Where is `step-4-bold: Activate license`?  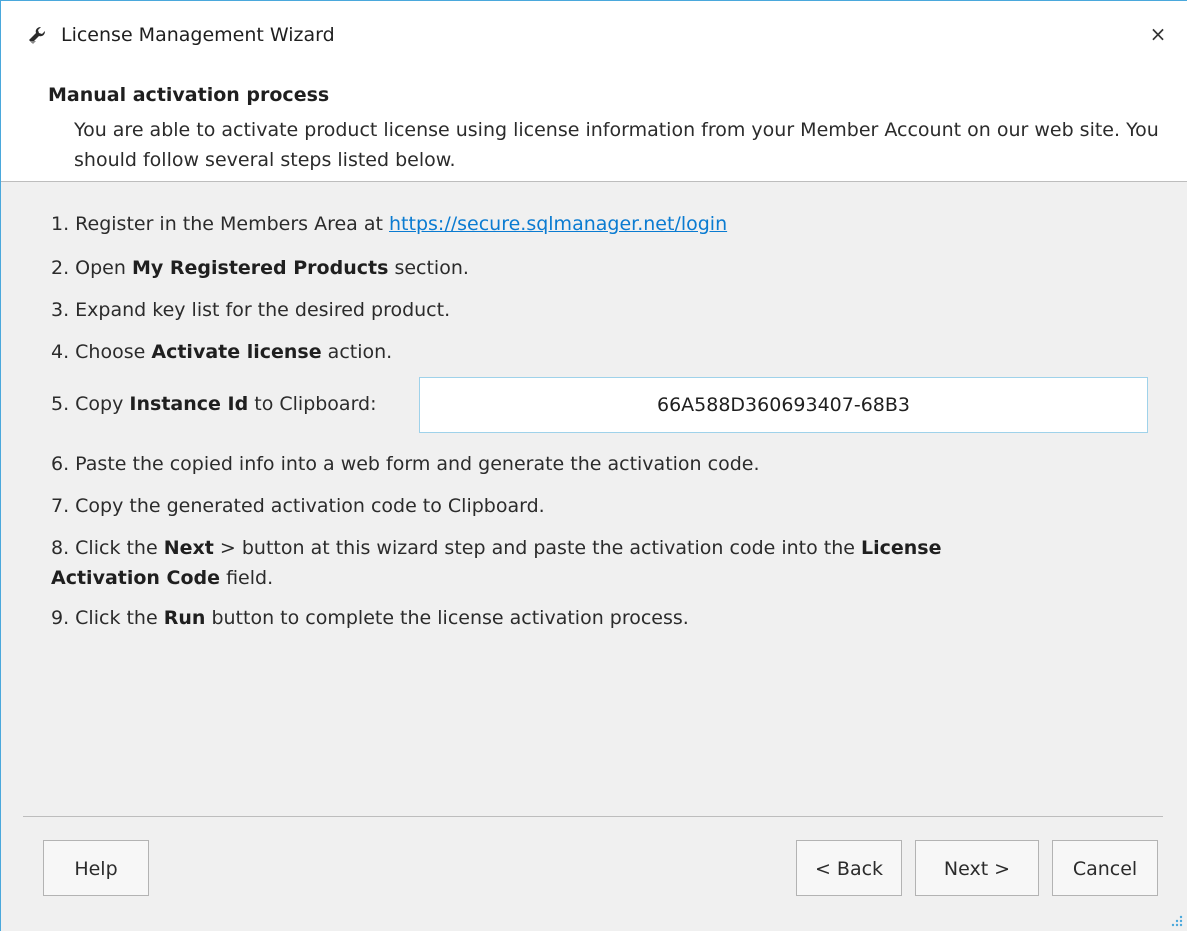 step-4-bold: Activate license is located at coordinates (236, 352).